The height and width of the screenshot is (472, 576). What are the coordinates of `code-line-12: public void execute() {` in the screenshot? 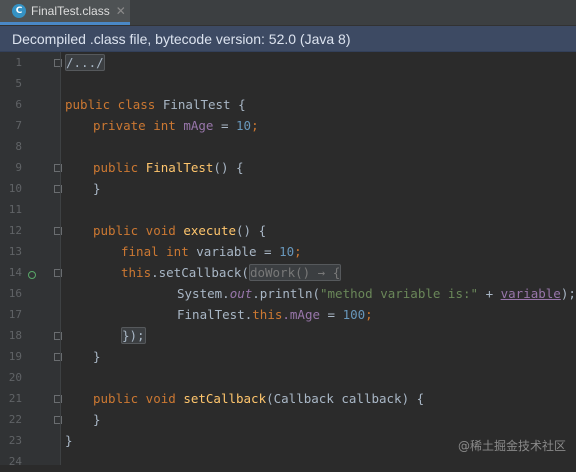 It's located at (179, 230).